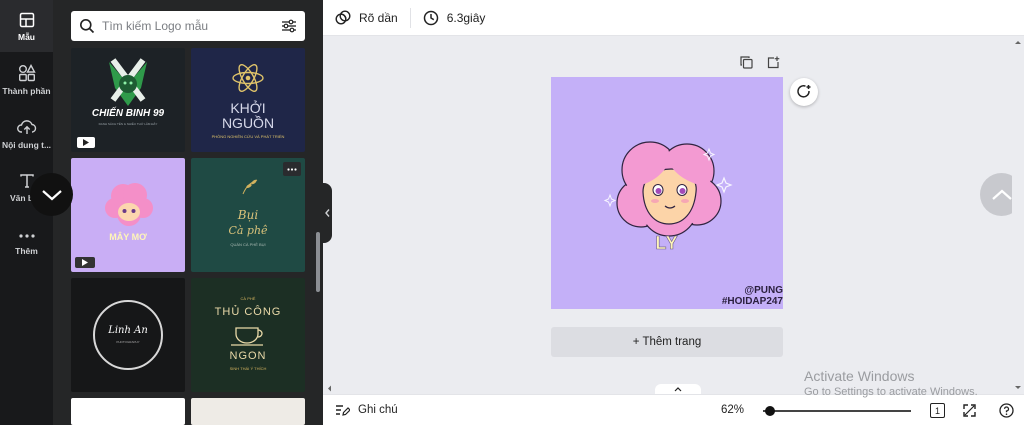  What do you see at coordinates (770, 411) in the screenshot?
I see `zoom-slider-thumb` at bounding box center [770, 411].